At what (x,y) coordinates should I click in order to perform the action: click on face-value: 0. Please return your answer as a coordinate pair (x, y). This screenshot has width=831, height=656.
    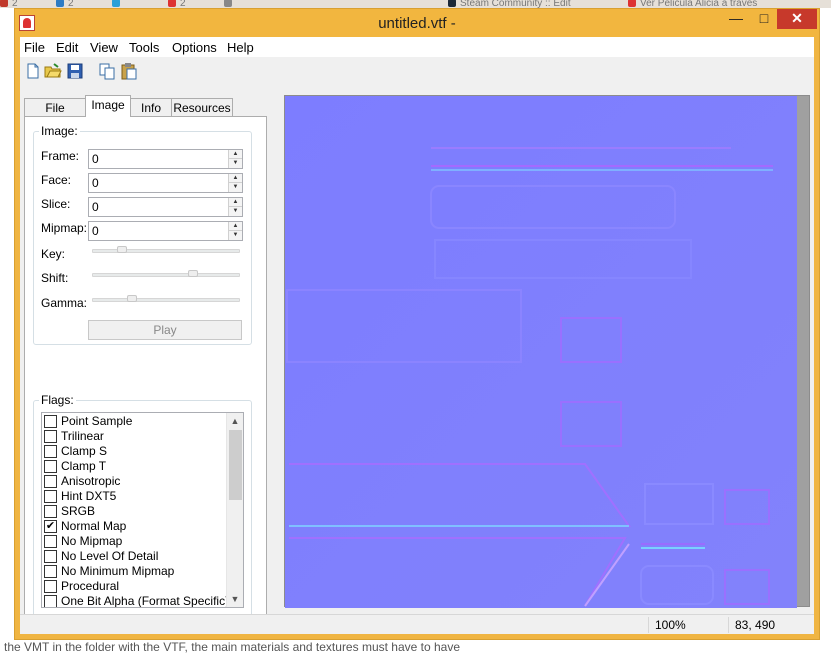
    Looking at the image, I should click on (95, 183).